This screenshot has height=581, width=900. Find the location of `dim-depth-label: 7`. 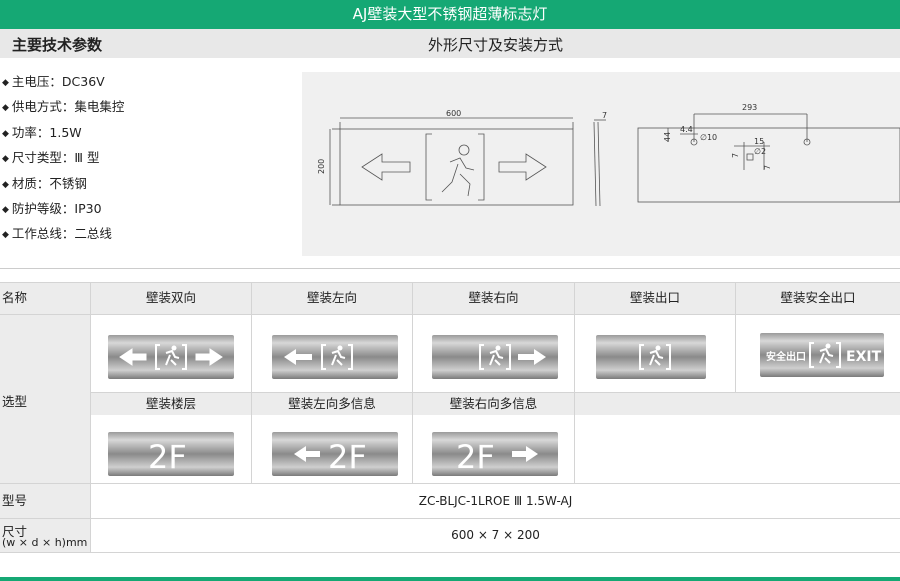

dim-depth-label: 7 is located at coordinates (604, 115).